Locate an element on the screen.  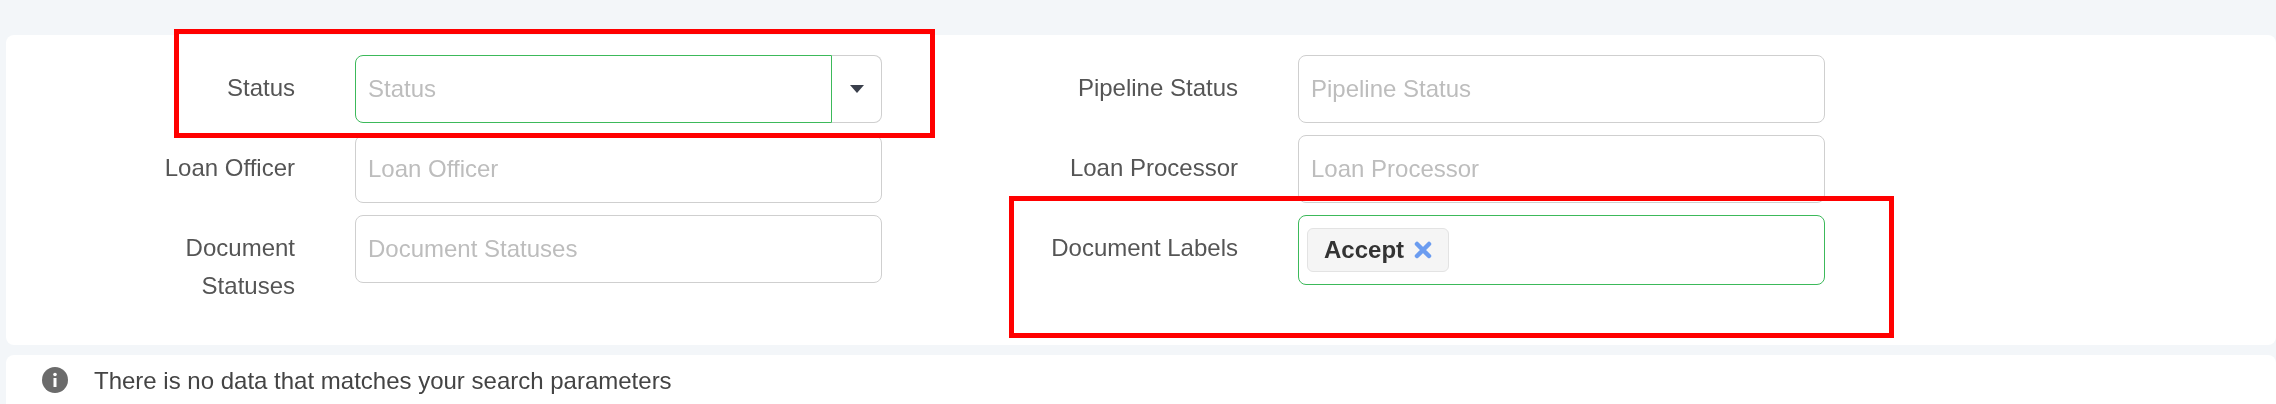
caret-icon is located at coordinates (856, 89).